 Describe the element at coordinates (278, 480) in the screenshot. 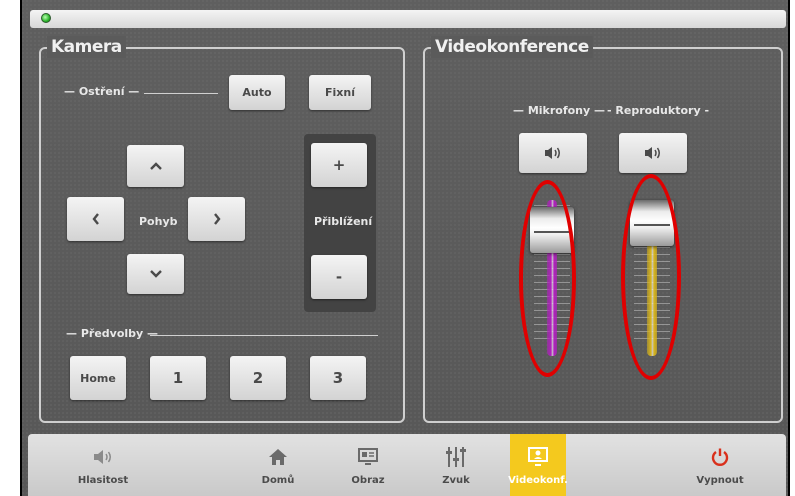

I see `tab-home-label: Domů` at that location.